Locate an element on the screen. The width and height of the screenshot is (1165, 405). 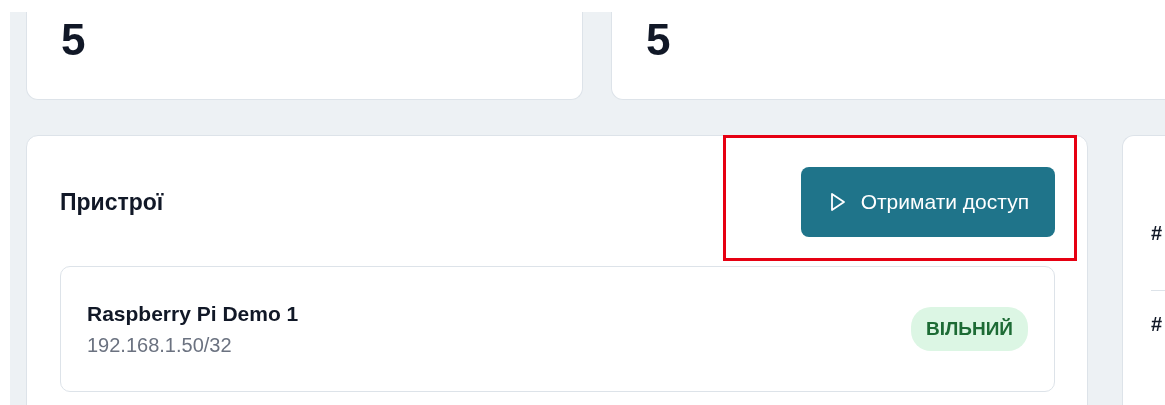
status-badge: ВІЛЬНИЙ is located at coordinates (969, 329).